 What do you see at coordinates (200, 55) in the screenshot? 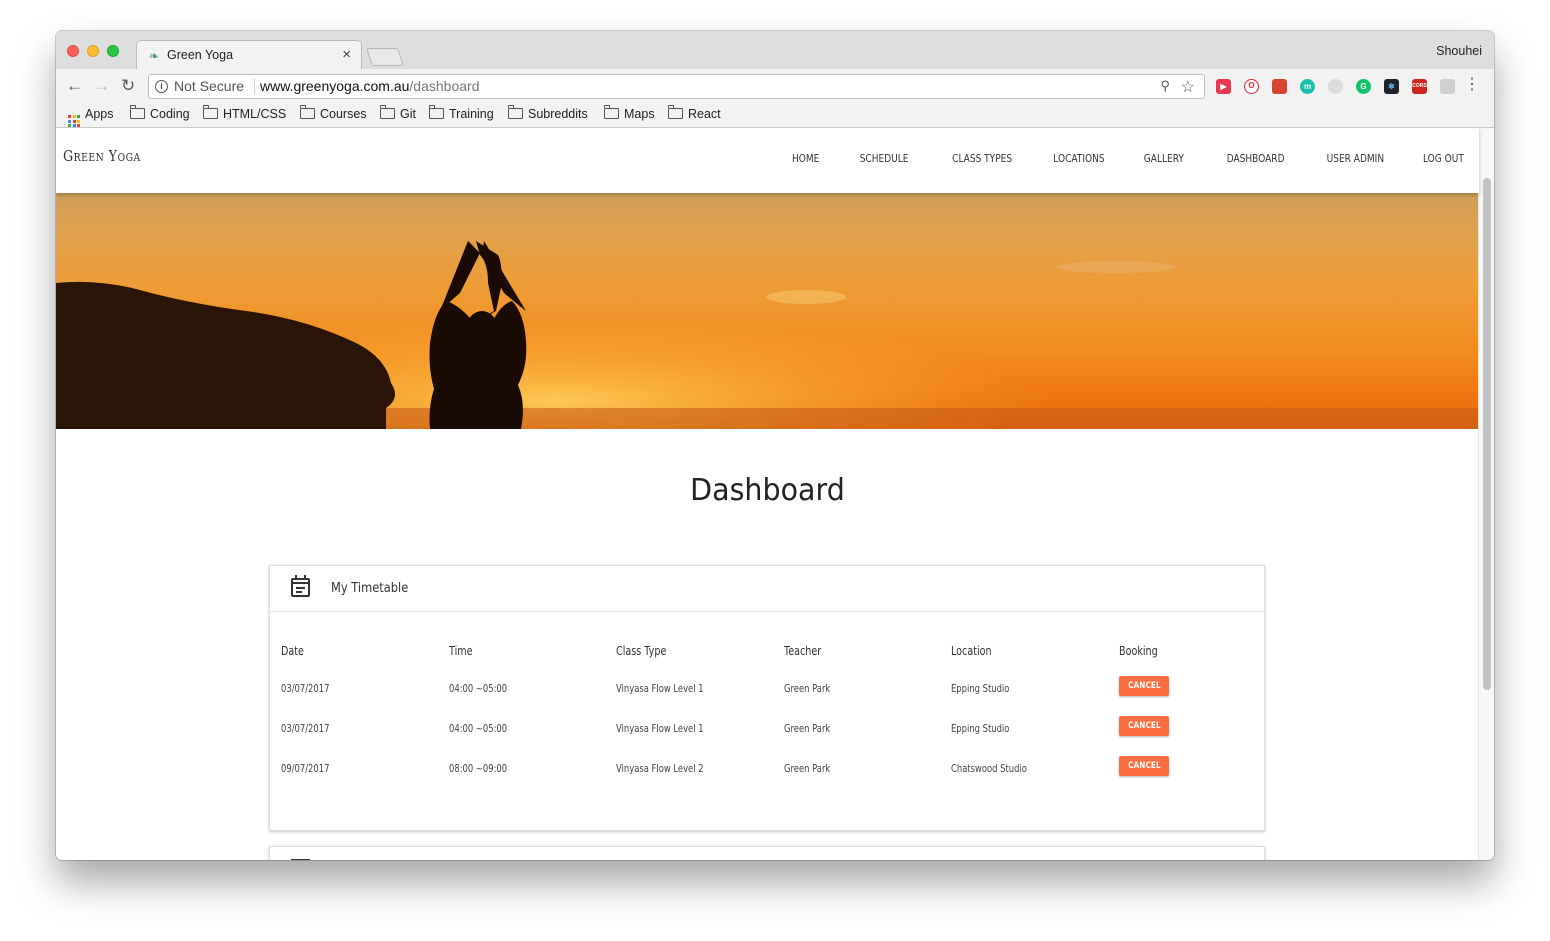
I see `tab-title: Green Yoga` at bounding box center [200, 55].